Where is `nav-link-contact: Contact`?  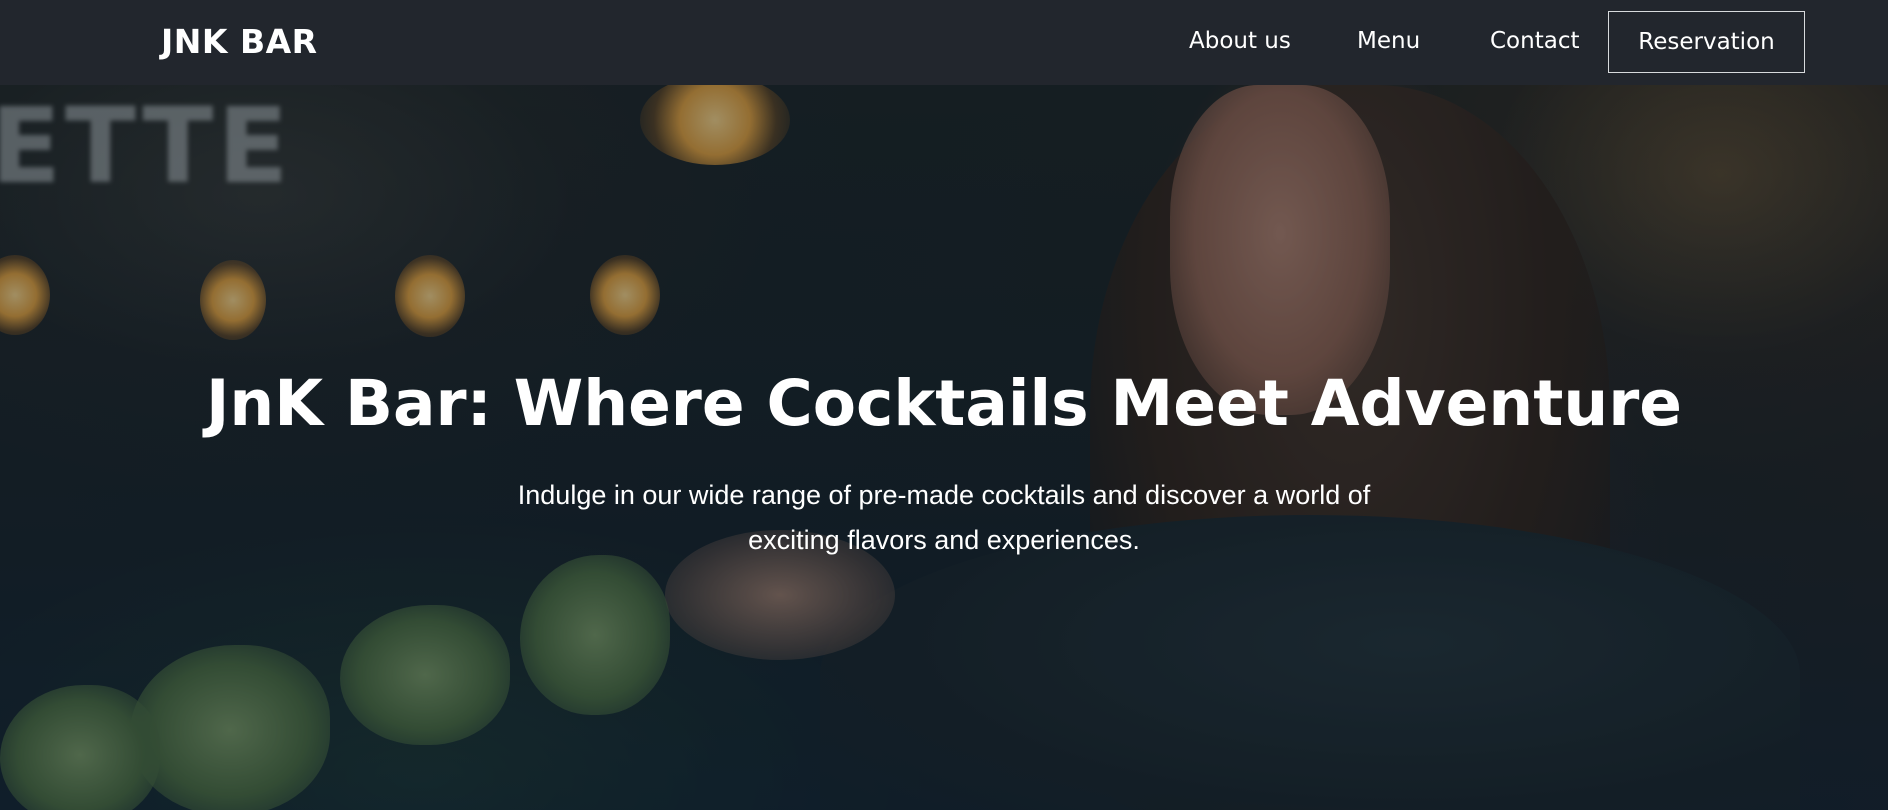
nav-link-contact: Contact is located at coordinates (1534, 41).